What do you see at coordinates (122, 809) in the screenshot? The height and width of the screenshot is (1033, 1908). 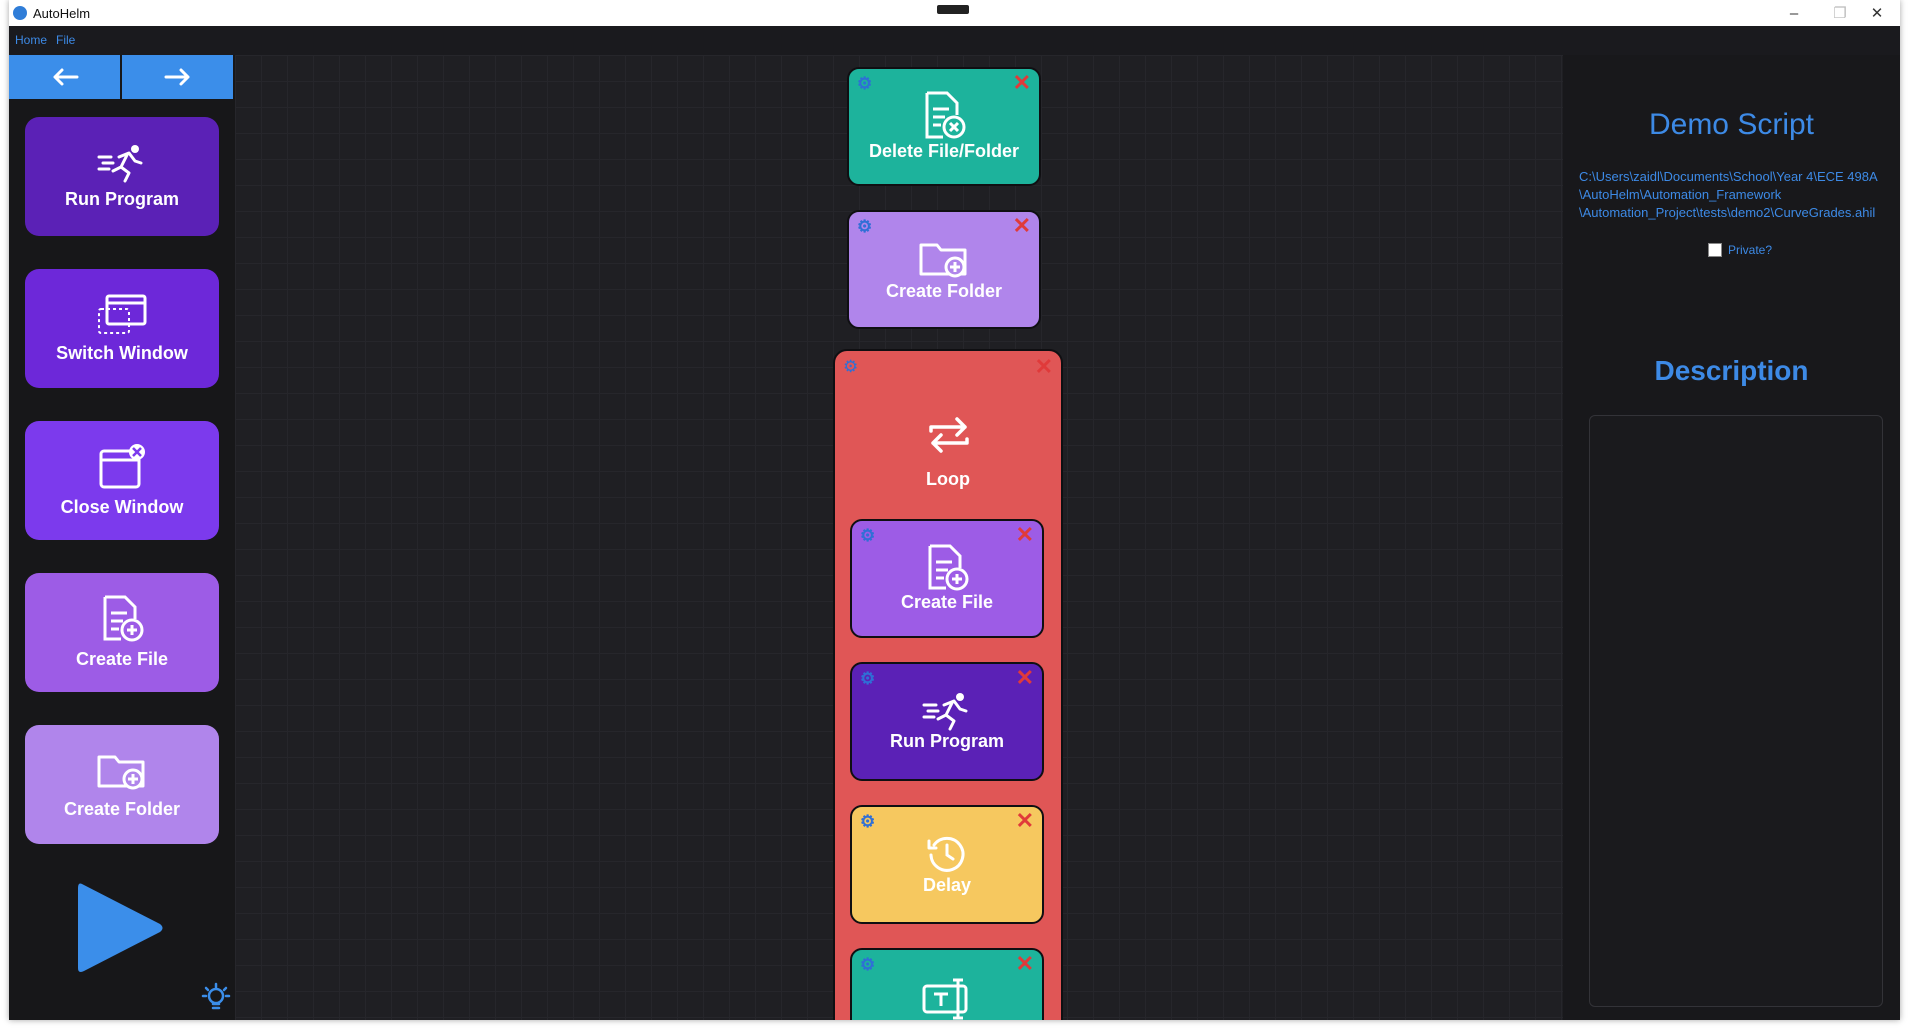 I see `palette-label: Create Folder` at bounding box center [122, 809].